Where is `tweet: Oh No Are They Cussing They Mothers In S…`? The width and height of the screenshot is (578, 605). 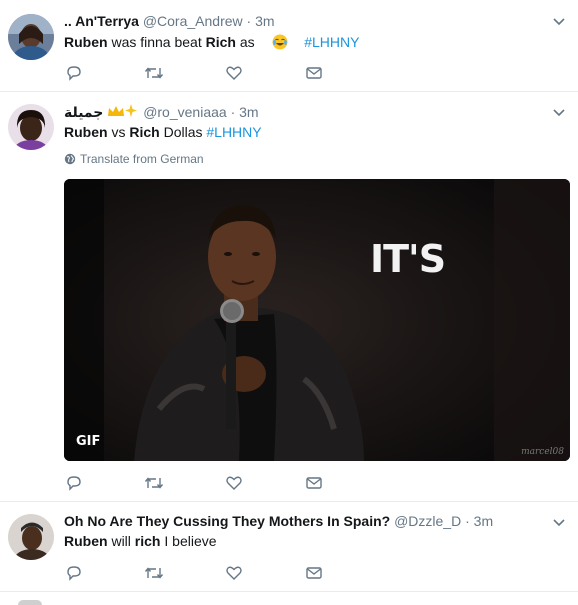
tweet: Oh No Are They Cussing They Mothers In S… is located at coordinates (289, 547).